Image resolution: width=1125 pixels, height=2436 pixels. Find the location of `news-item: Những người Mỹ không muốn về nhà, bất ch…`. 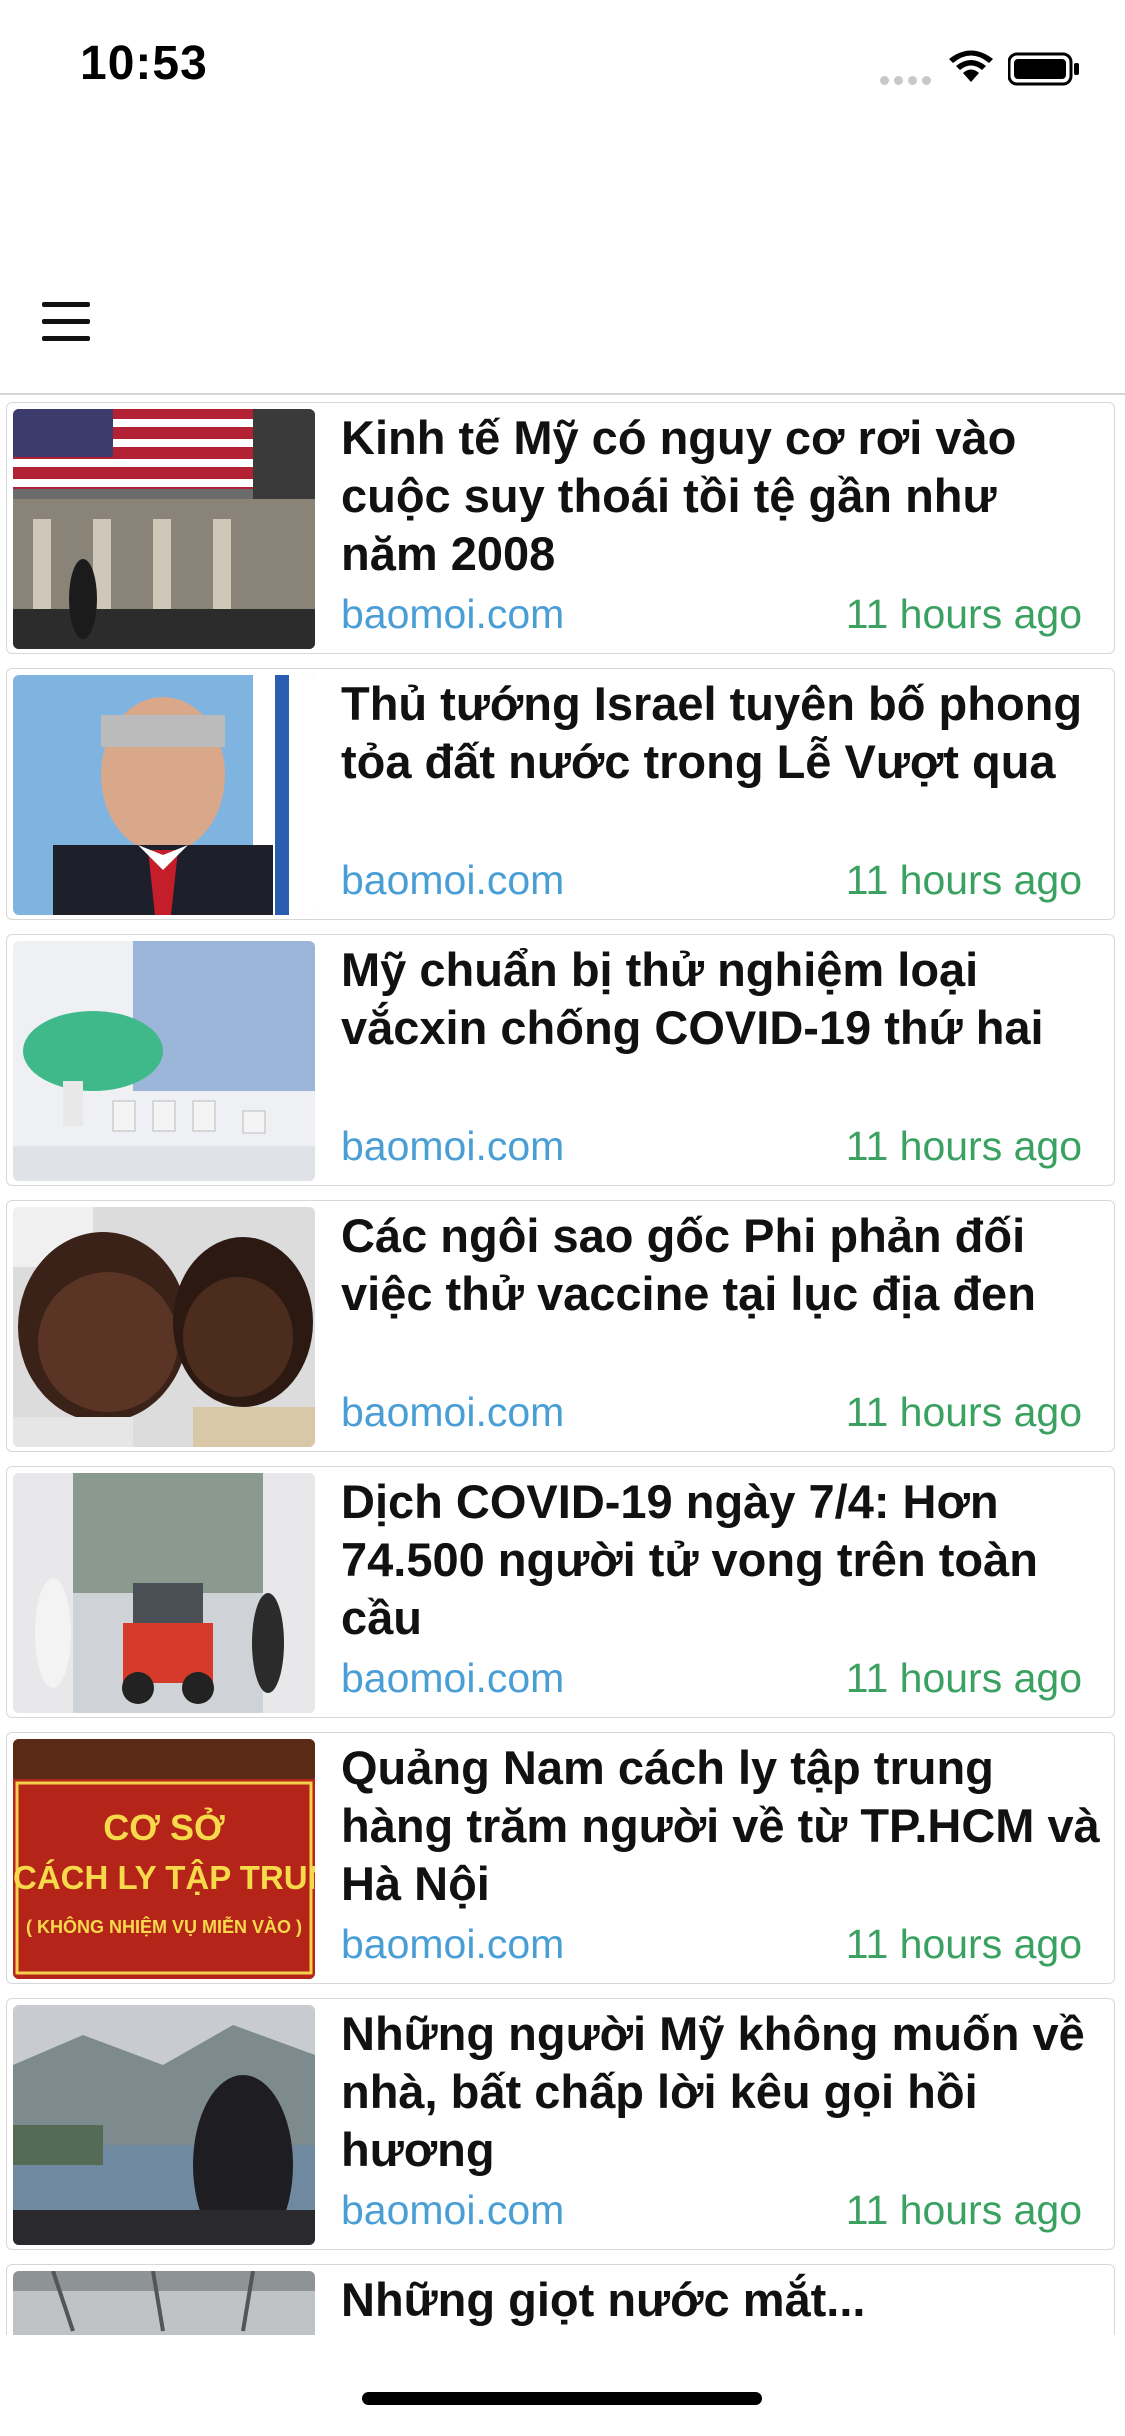

news-item: Những người Mỹ không muốn về nhà, bất ch… is located at coordinates (560, 2124).